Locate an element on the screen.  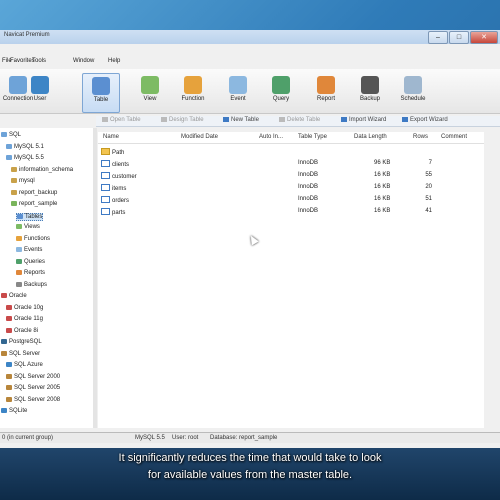
tree-item: MySQL 5.1 is located at coordinates (25, 146).